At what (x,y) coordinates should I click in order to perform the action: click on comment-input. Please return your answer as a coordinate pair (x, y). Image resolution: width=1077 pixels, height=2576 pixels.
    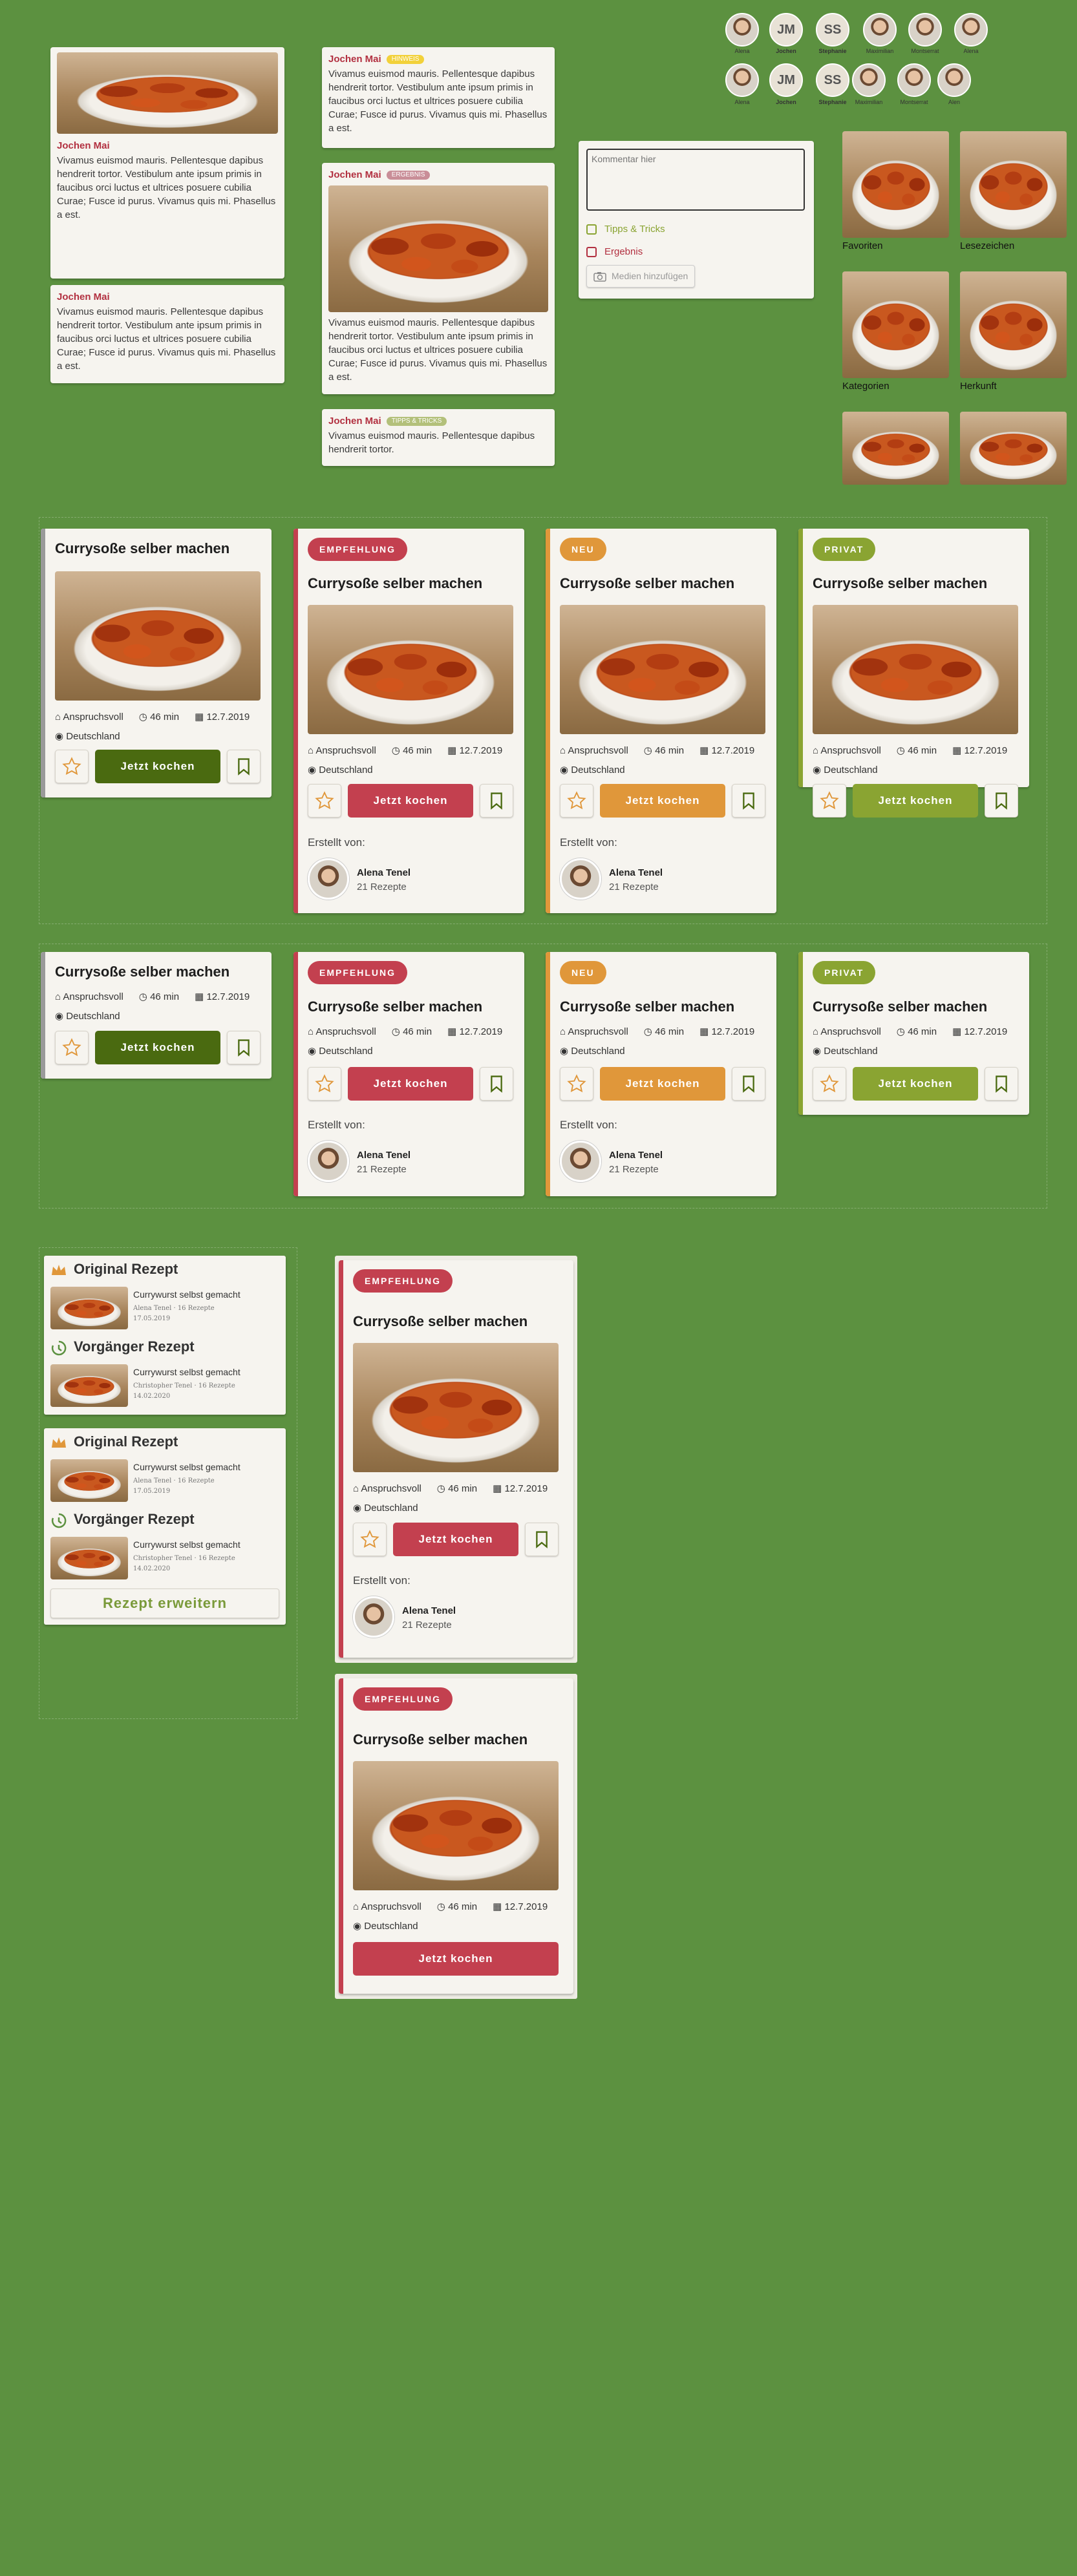
    Looking at the image, I should click on (696, 180).